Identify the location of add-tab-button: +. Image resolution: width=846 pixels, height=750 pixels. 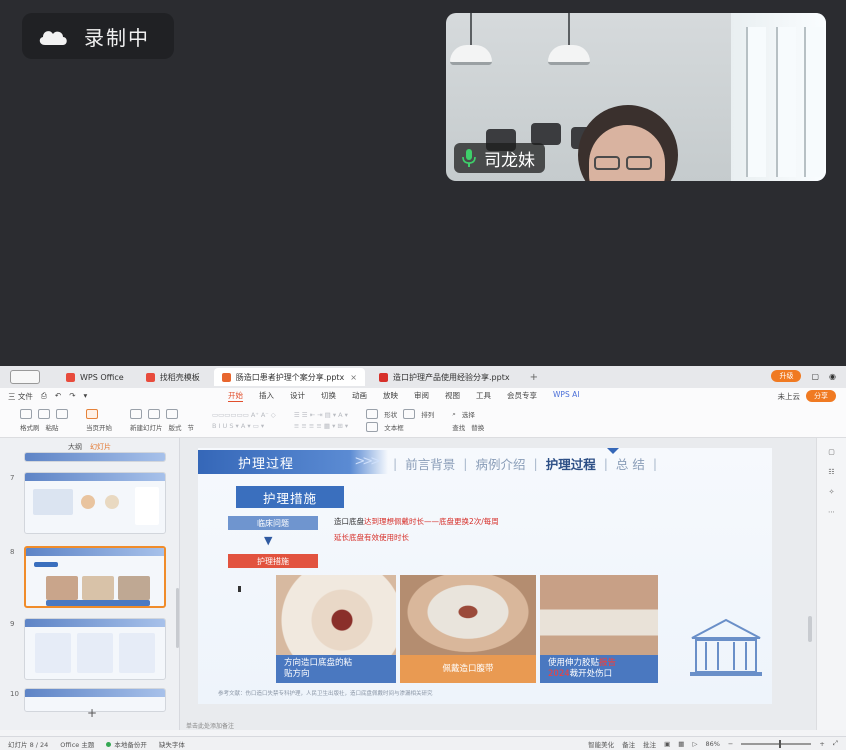
(534, 377).